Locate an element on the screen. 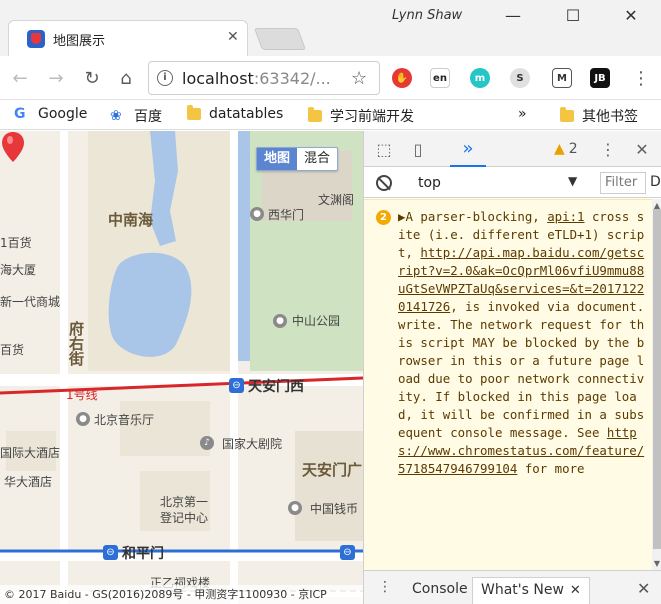 Image resolution: width=661 pixels, height=604 pixels. source-link: api:1 is located at coordinates (565, 216).